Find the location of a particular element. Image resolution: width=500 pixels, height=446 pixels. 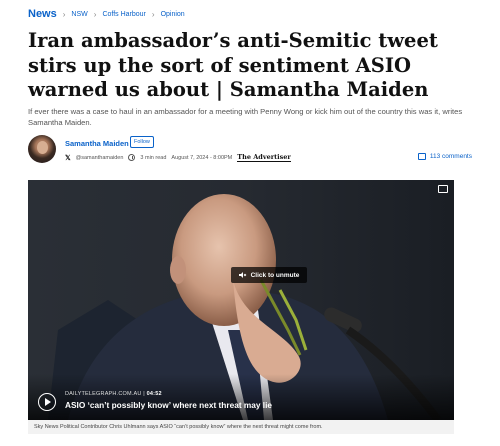

author-name: Samantha Maiden is located at coordinates (97, 143).